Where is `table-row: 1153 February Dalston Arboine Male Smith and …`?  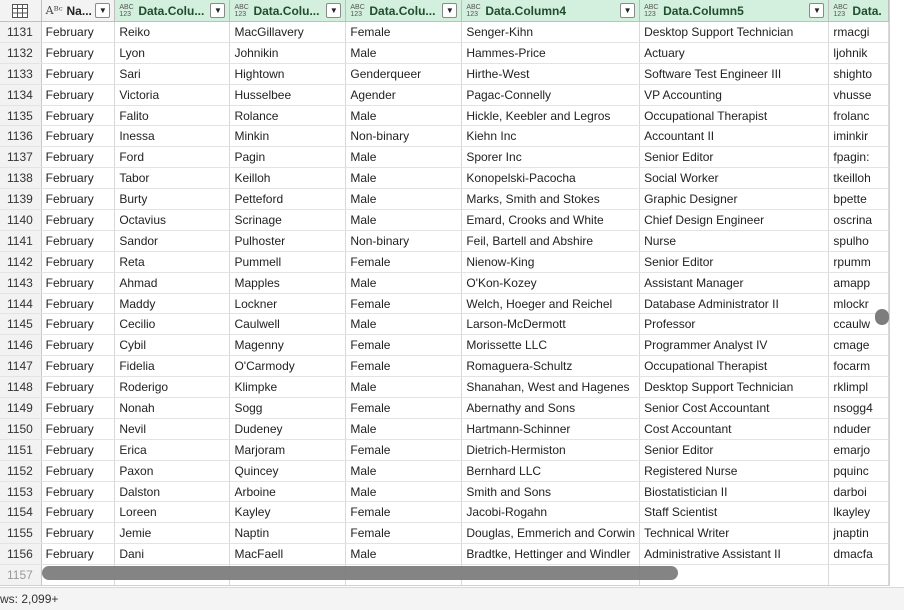
table-row: 1153 February Dalston Arboine Male Smith and … is located at coordinates (444, 492).